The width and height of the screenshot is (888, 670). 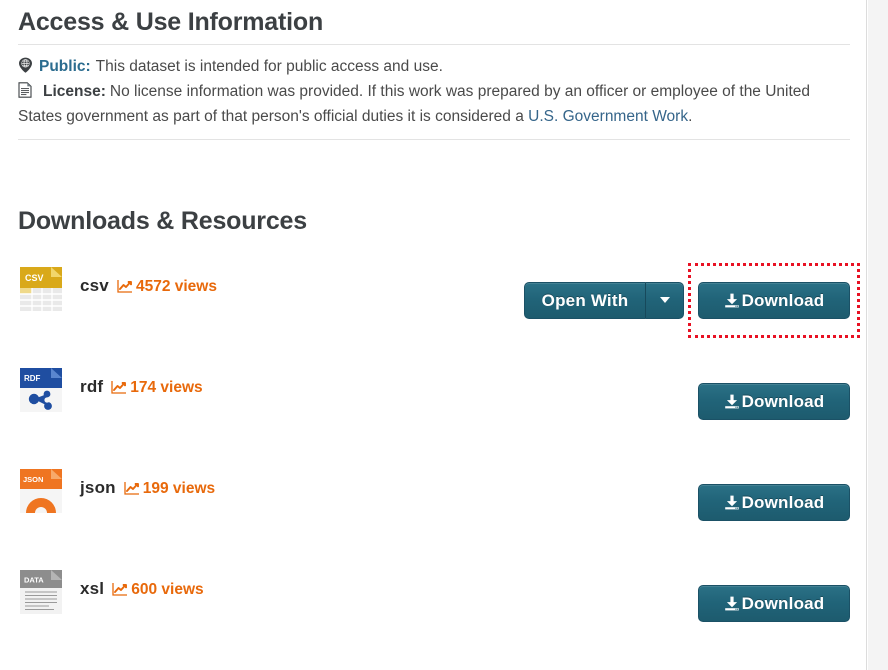 I want to click on divider-bottom, so click(x=434, y=139).